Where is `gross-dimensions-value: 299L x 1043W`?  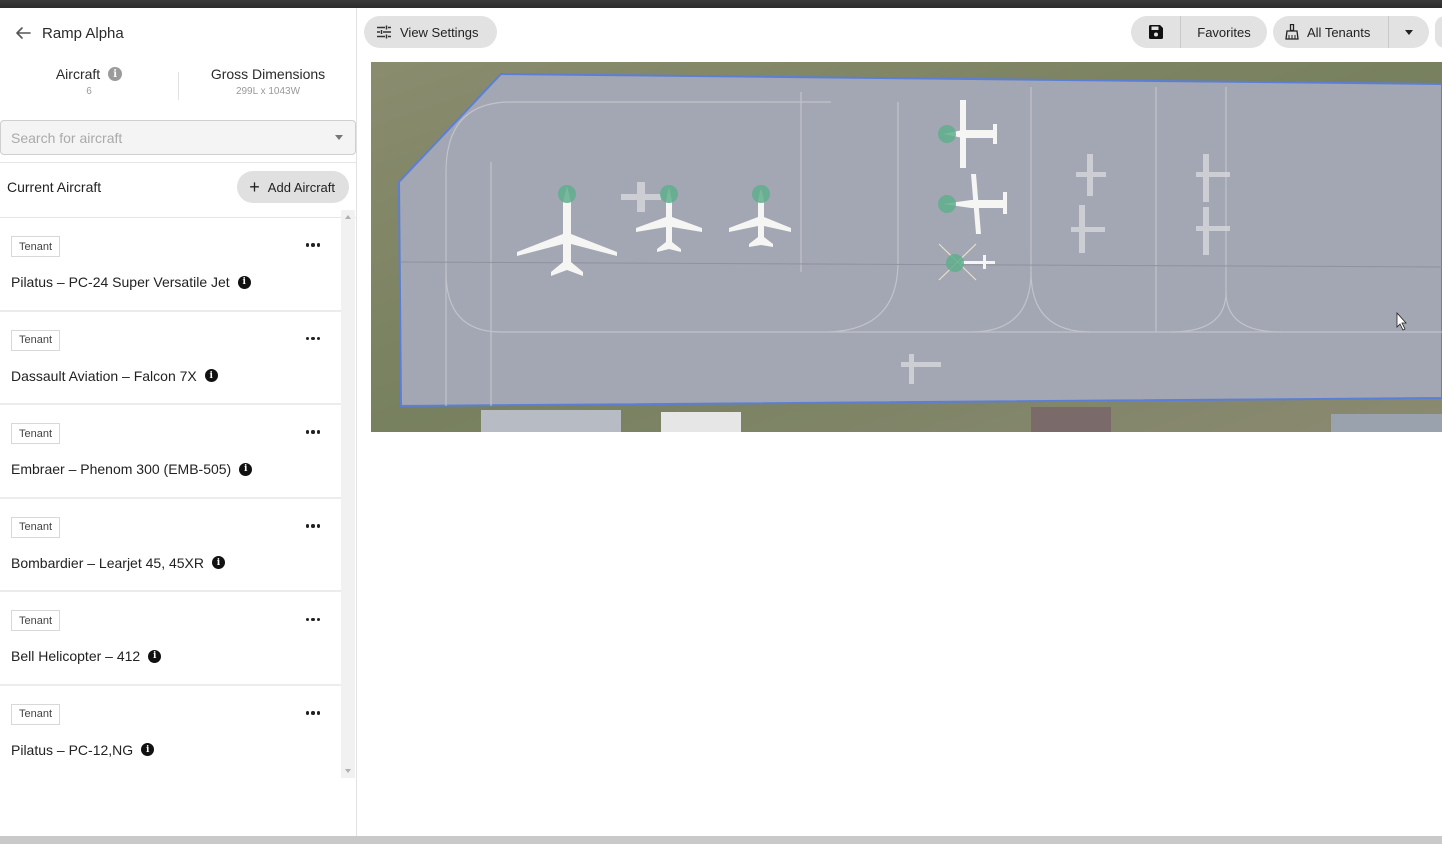
gross-dimensions-value: 299L x 1043W is located at coordinates (268, 91).